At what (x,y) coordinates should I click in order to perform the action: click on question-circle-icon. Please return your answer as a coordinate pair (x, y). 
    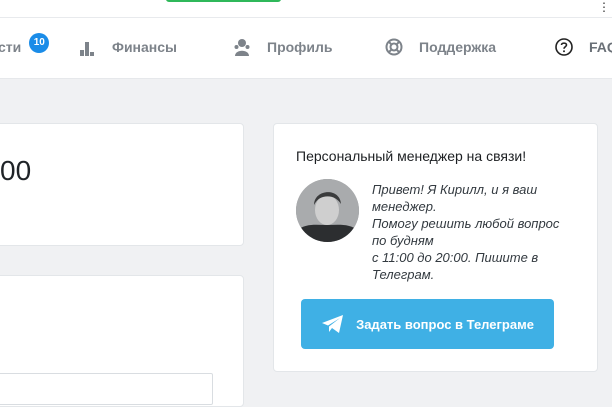
    Looking at the image, I should click on (564, 47).